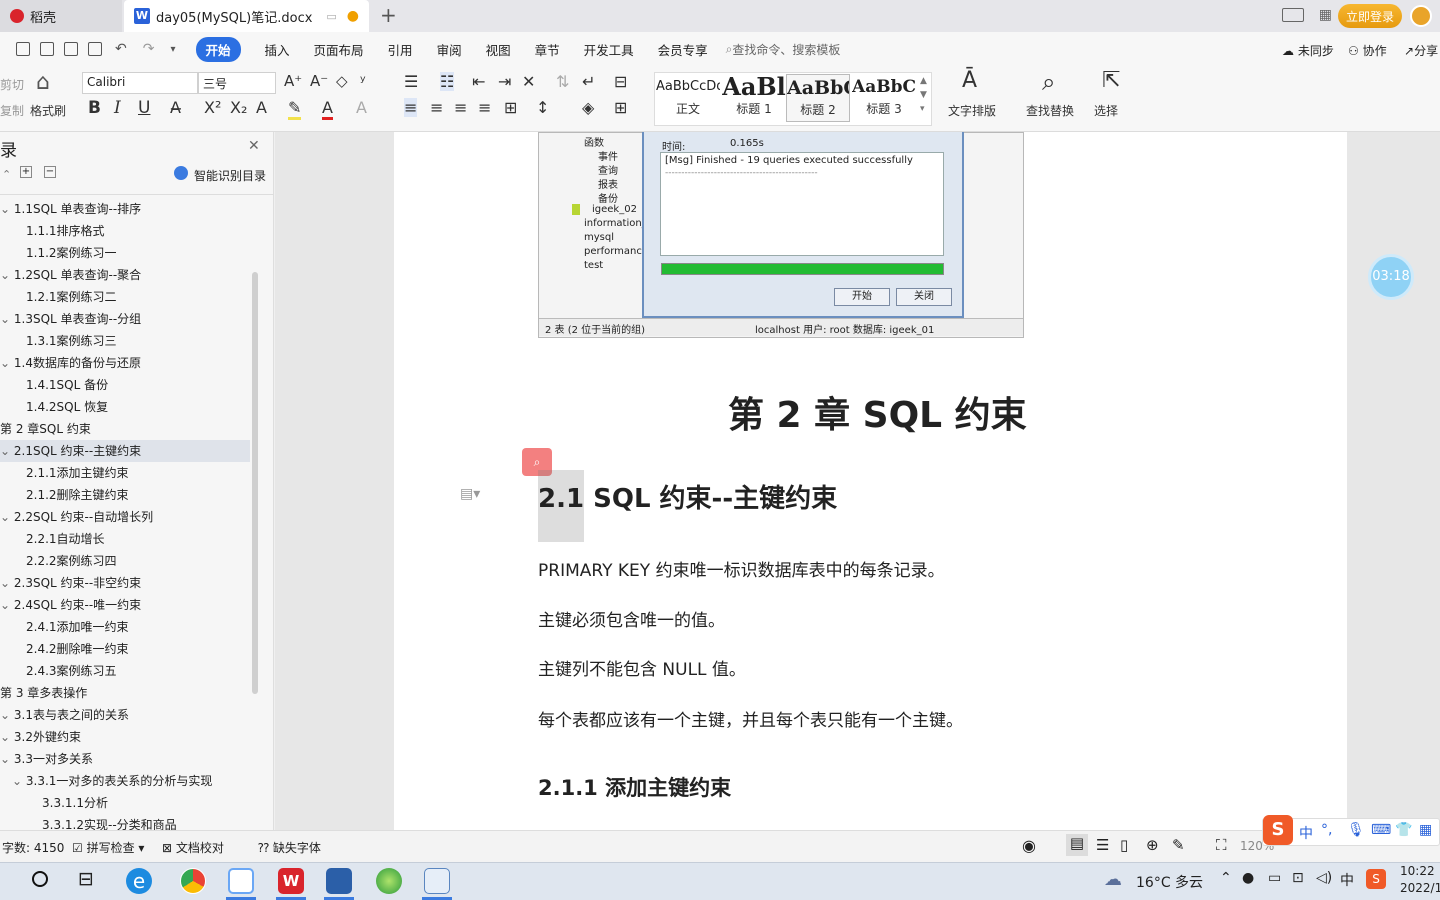  I want to click on menu-item-start: 开始, so click(218, 49).